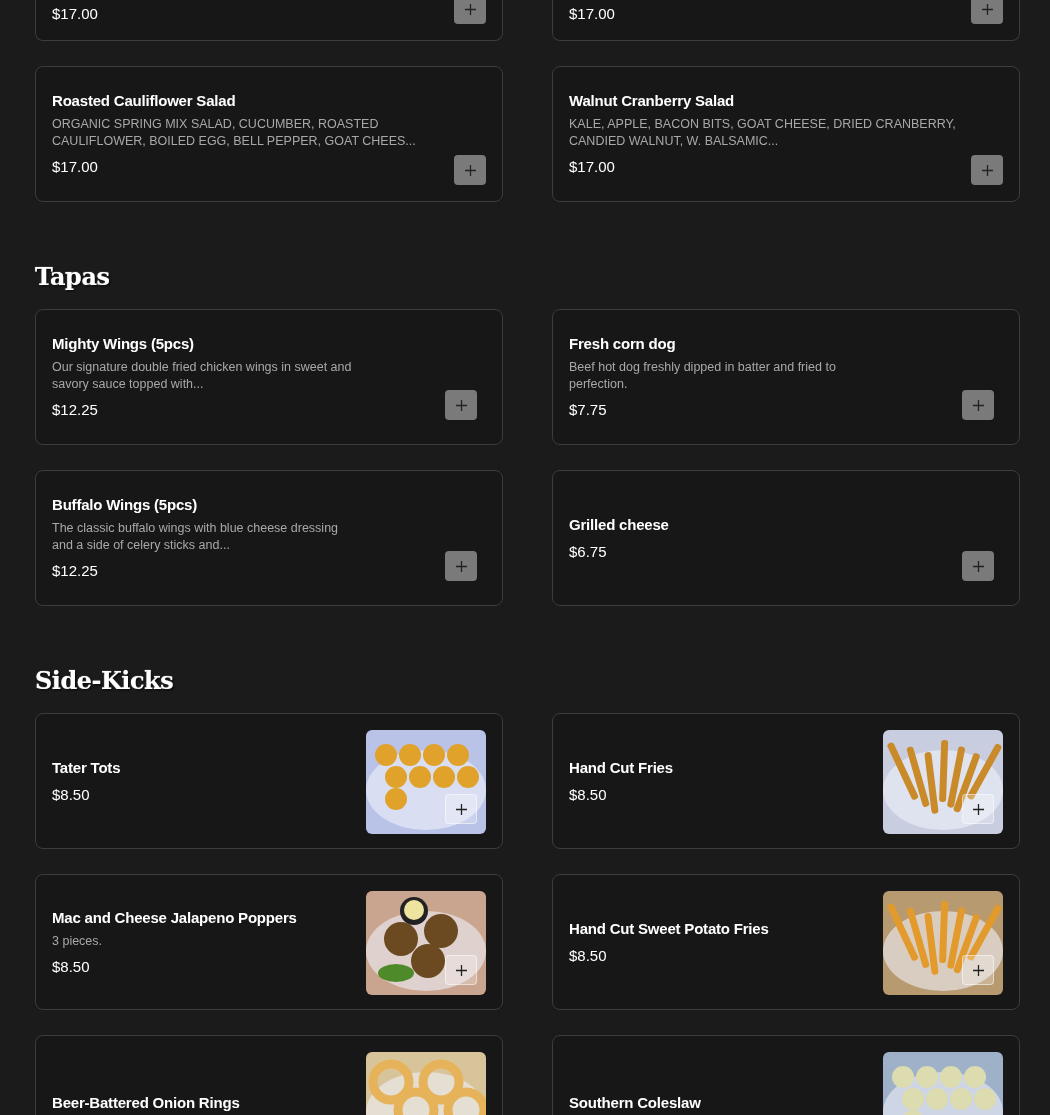 The height and width of the screenshot is (1115, 1050). What do you see at coordinates (78, 941) in the screenshot?
I see `item-description: 3 pieces.` at bounding box center [78, 941].